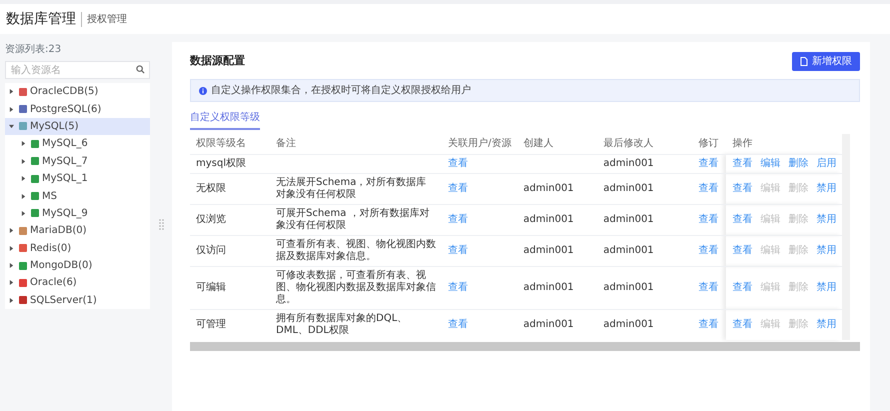 This screenshot has height=411, width=890. I want to click on tree-item: OracleCDB(5), so click(77, 91).